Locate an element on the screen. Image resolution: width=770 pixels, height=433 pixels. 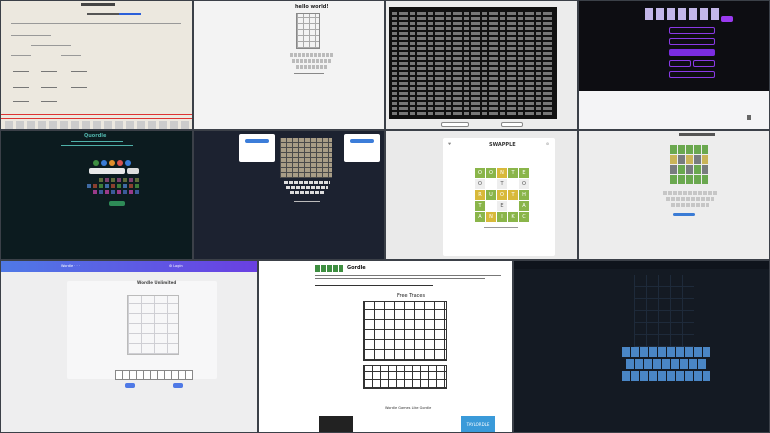
tile-hello-world: hello world! is located at coordinates (289, 65).